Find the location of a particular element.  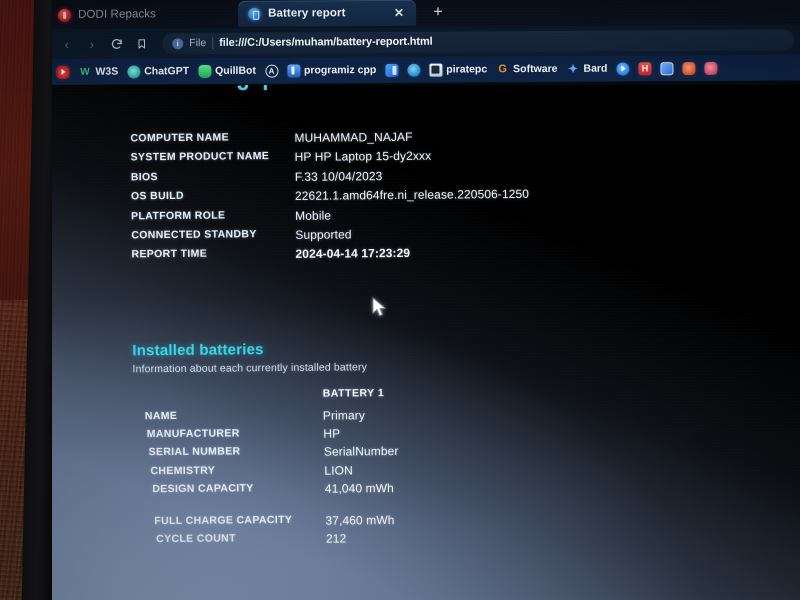

system-info-value: Mobile is located at coordinates (313, 215).